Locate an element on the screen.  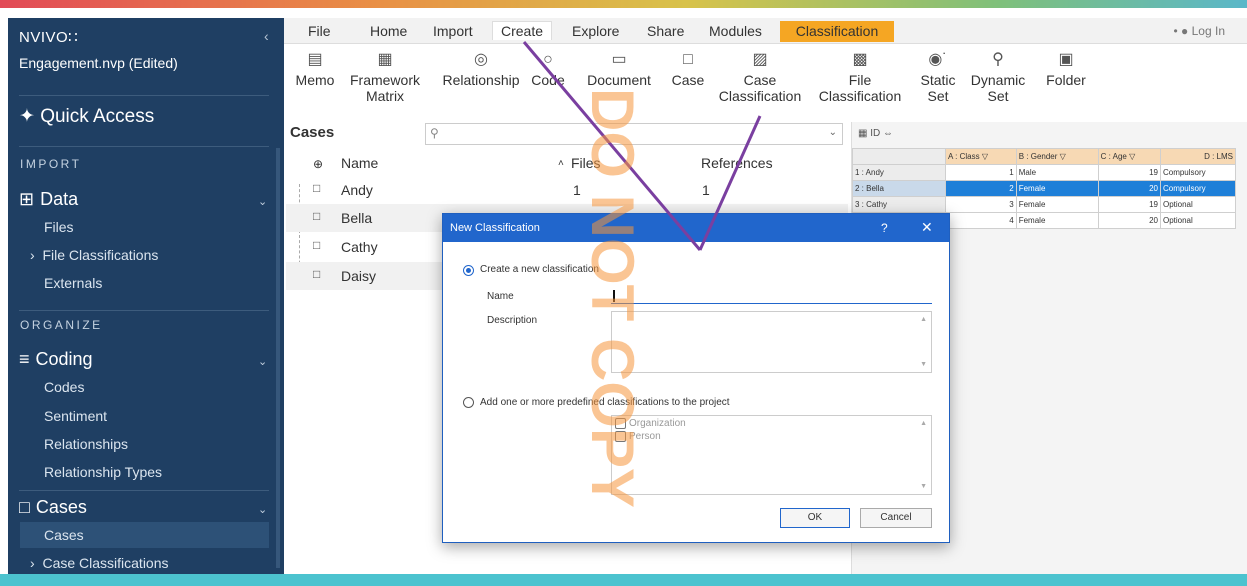
ok-button: OK is located at coordinates (815, 518).